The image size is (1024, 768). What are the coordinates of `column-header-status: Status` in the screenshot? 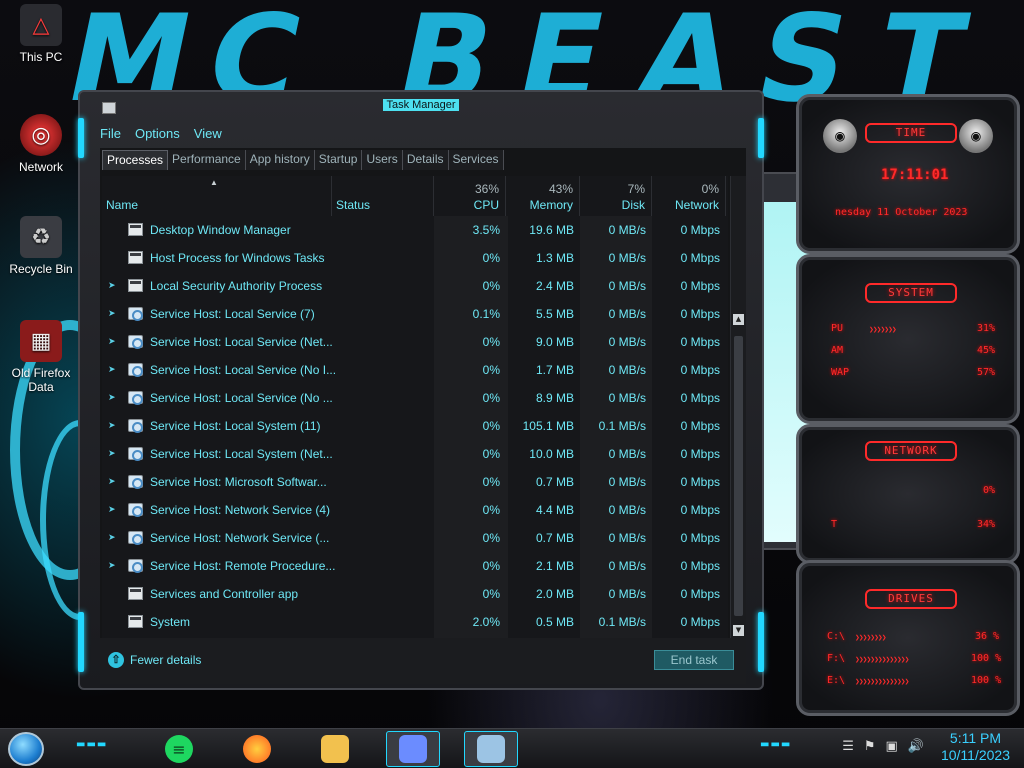 It's located at (383, 196).